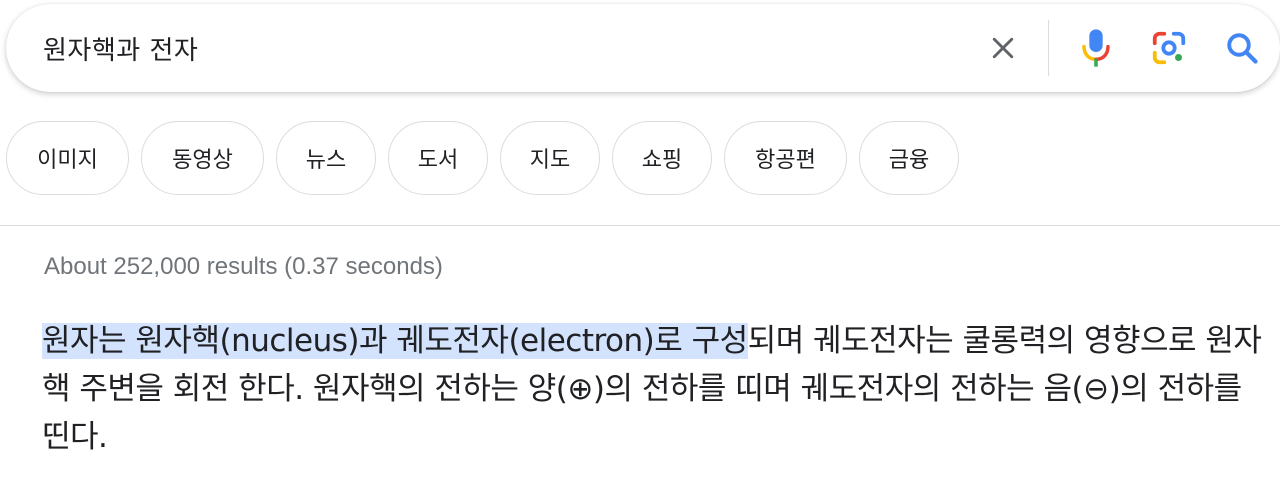  I want to click on search-icon, so click(1242, 48).